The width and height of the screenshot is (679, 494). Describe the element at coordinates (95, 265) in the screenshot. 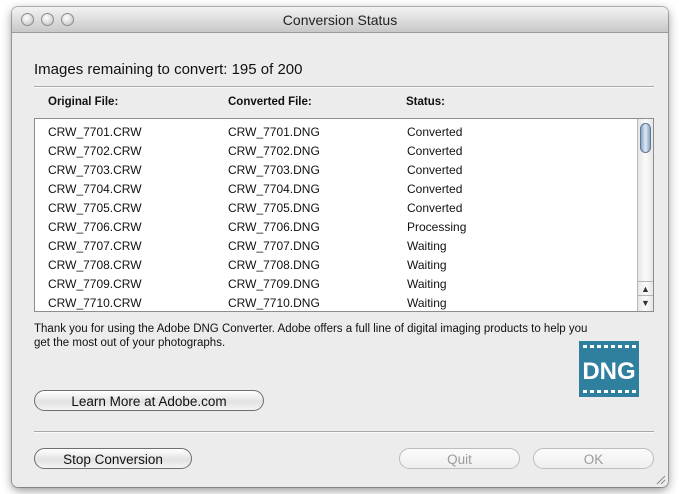

I see `original-file-cell: CRW_7708.CRW` at that location.